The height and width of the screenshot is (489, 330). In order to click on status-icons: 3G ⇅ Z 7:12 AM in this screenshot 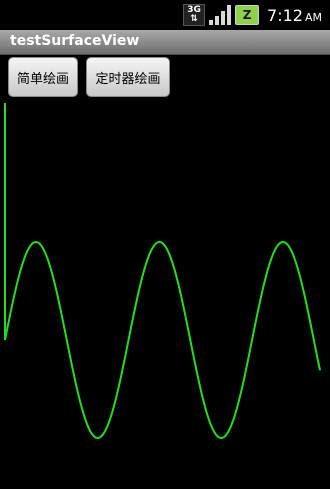, I will do `click(252, 15)`.